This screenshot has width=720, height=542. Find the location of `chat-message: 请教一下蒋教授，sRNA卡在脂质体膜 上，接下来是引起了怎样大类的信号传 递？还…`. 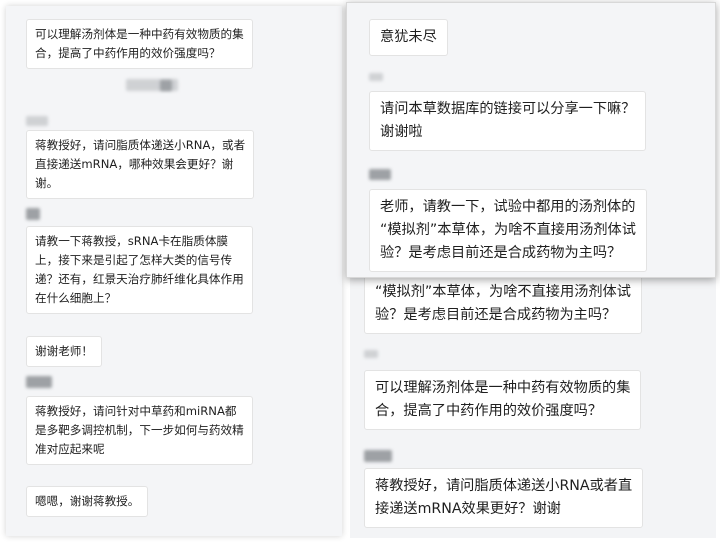

chat-message: 请教一下蒋教授，sRNA卡在脂质体膜 上，接下来是引起了怎样大类的信号传 递？还… is located at coordinates (139, 270).